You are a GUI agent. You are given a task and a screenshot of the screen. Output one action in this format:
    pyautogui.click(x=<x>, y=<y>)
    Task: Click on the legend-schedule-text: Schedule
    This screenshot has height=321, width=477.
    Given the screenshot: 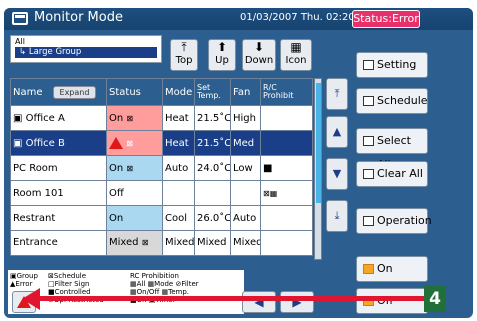 What is the action you would take?
    pyautogui.click(x=70, y=276)
    